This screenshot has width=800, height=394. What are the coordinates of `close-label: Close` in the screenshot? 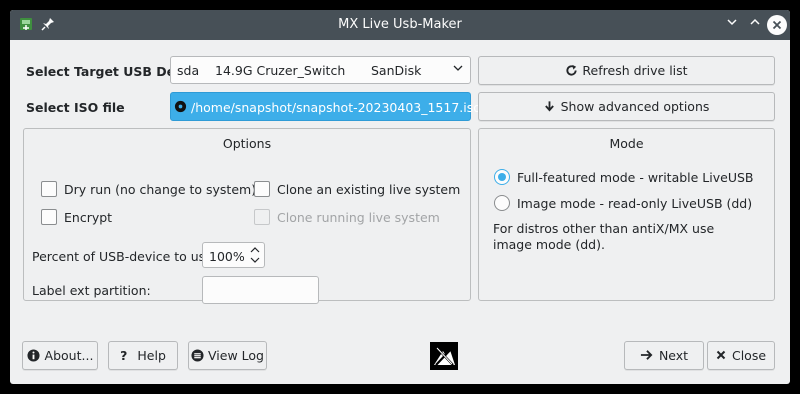 It's located at (749, 355).